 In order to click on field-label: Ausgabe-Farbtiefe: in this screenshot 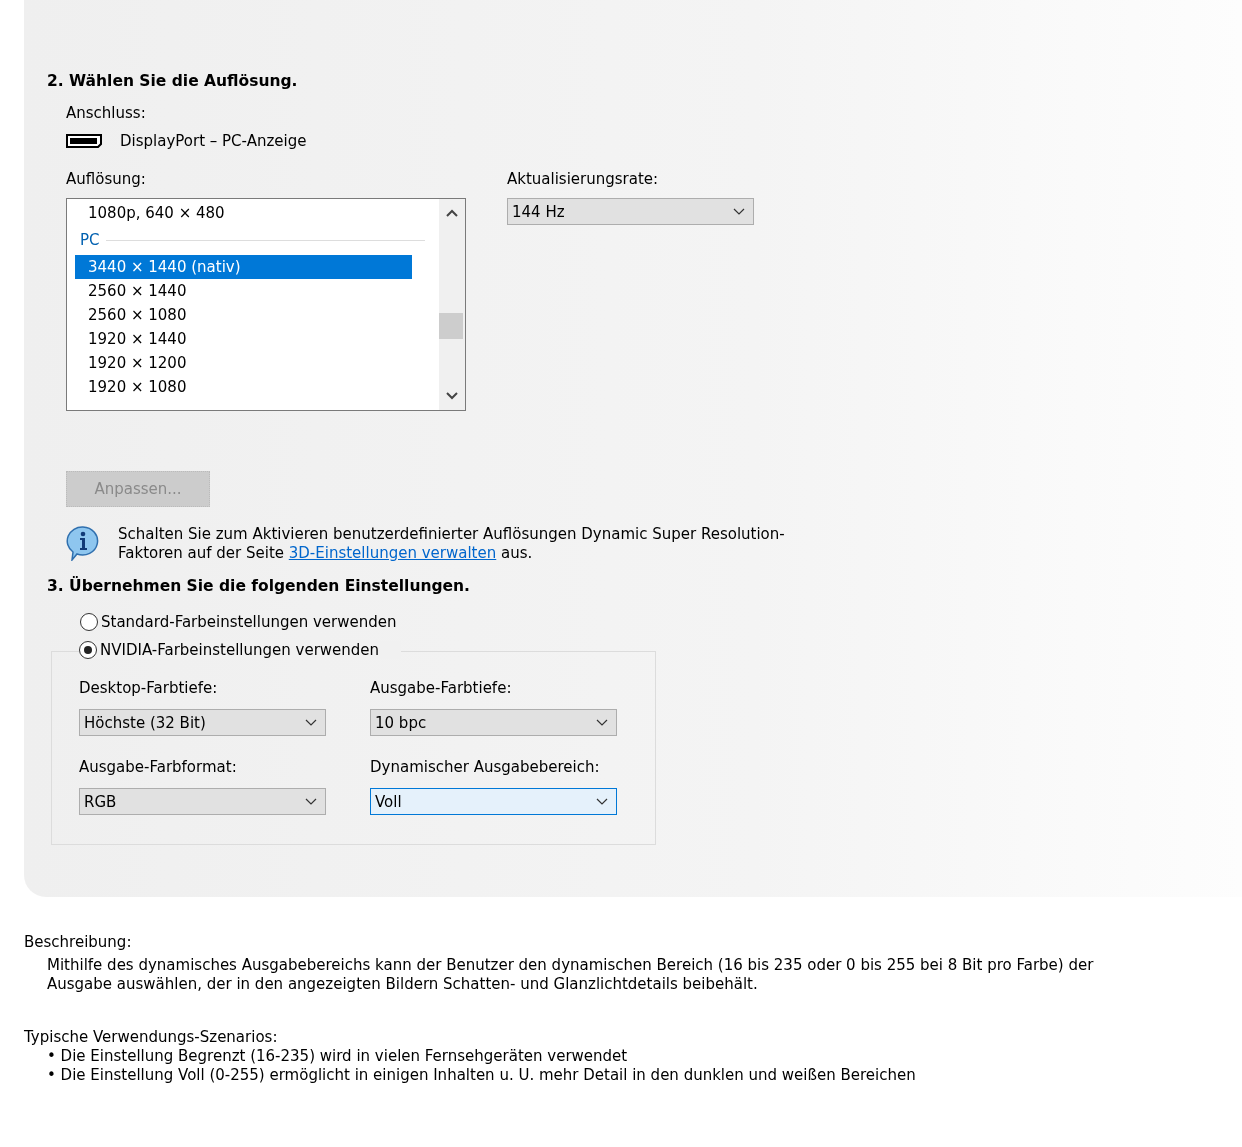, I will do `click(441, 688)`.